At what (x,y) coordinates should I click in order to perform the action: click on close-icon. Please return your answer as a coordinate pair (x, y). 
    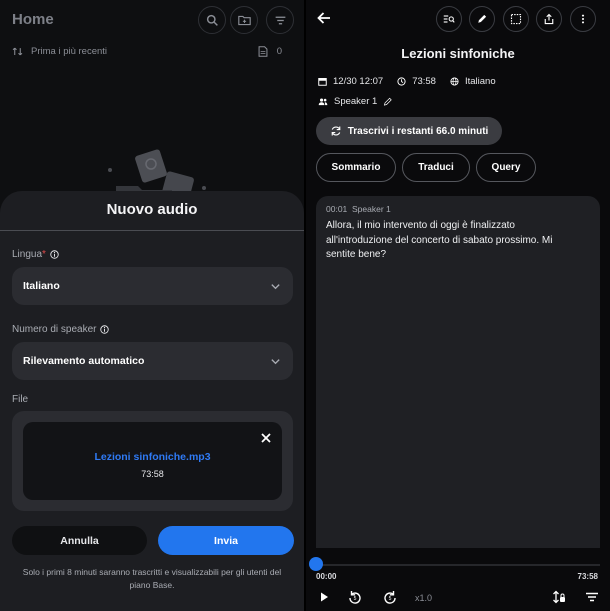
    Looking at the image, I should click on (266, 438).